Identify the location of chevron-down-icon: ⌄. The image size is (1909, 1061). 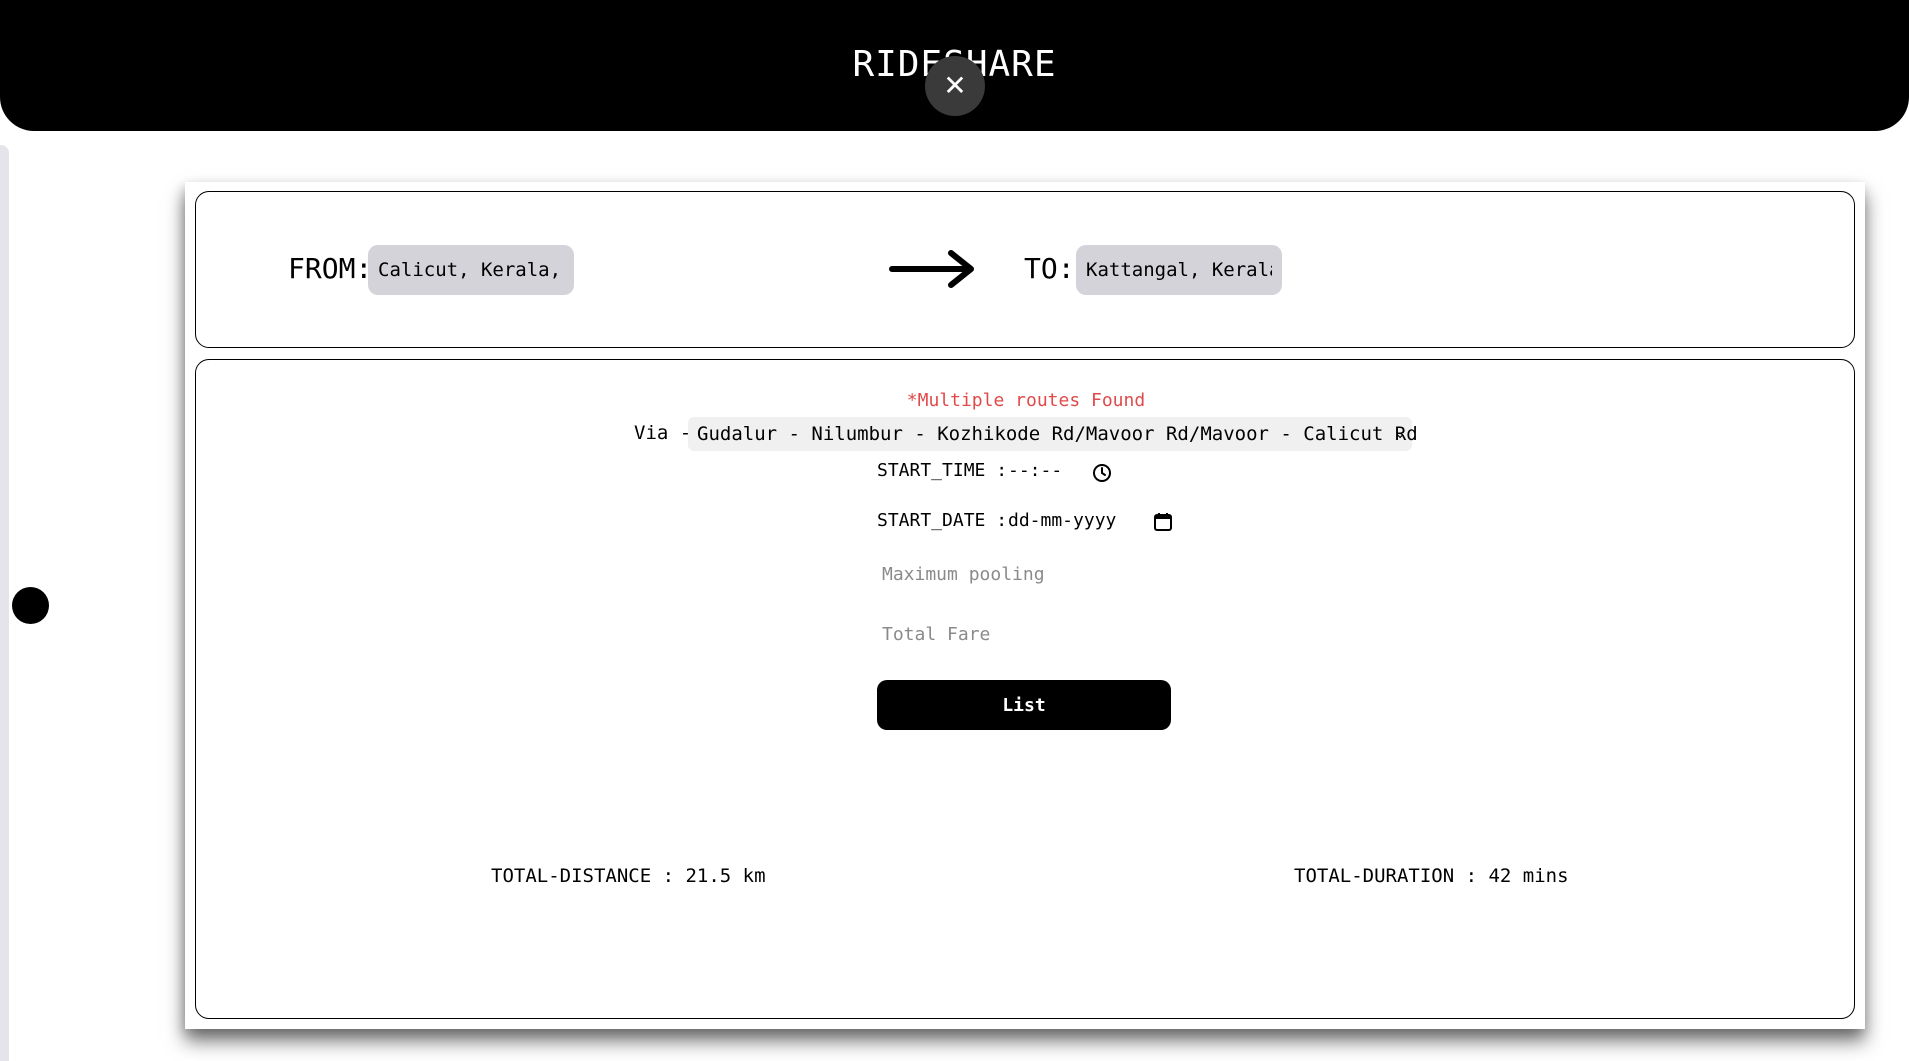
(1400, 434).